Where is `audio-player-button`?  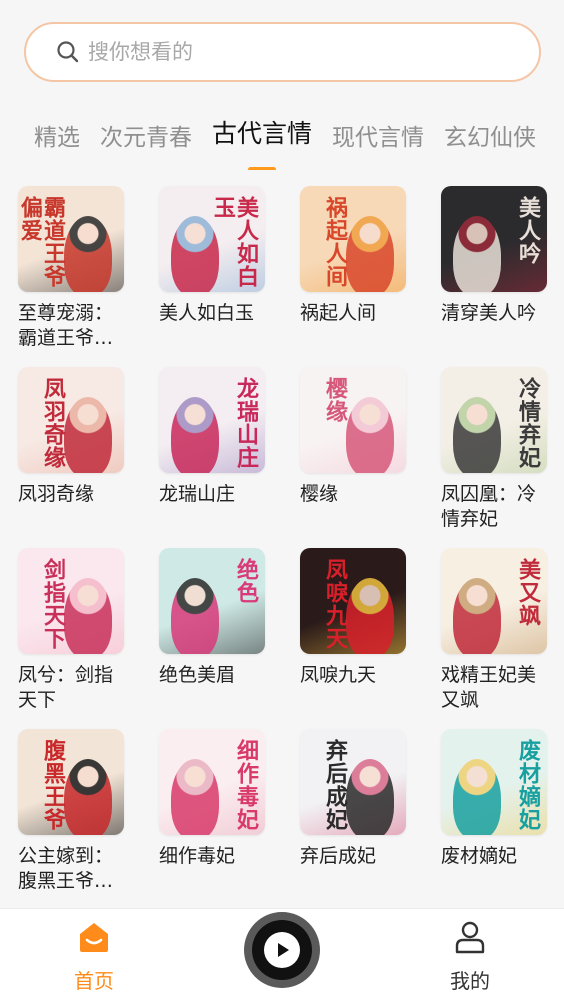 audio-player-button is located at coordinates (282, 950).